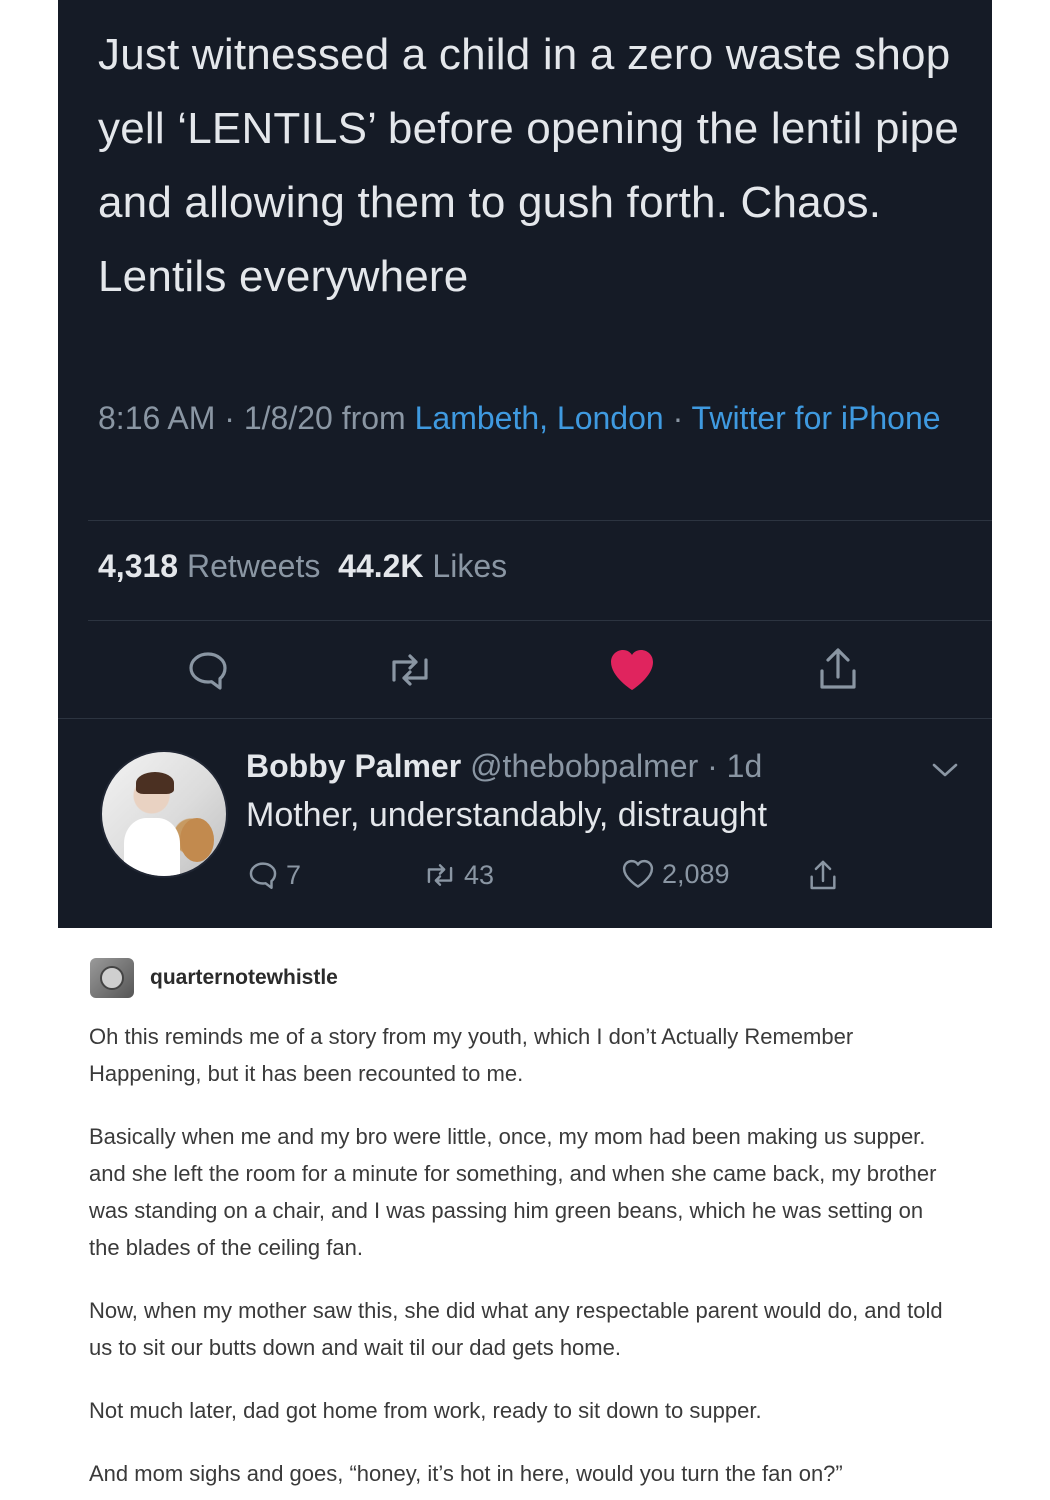 Image resolution: width=1050 pixels, height=1500 pixels. Describe the element at coordinates (112, 978) in the screenshot. I see `user-avatar` at that location.